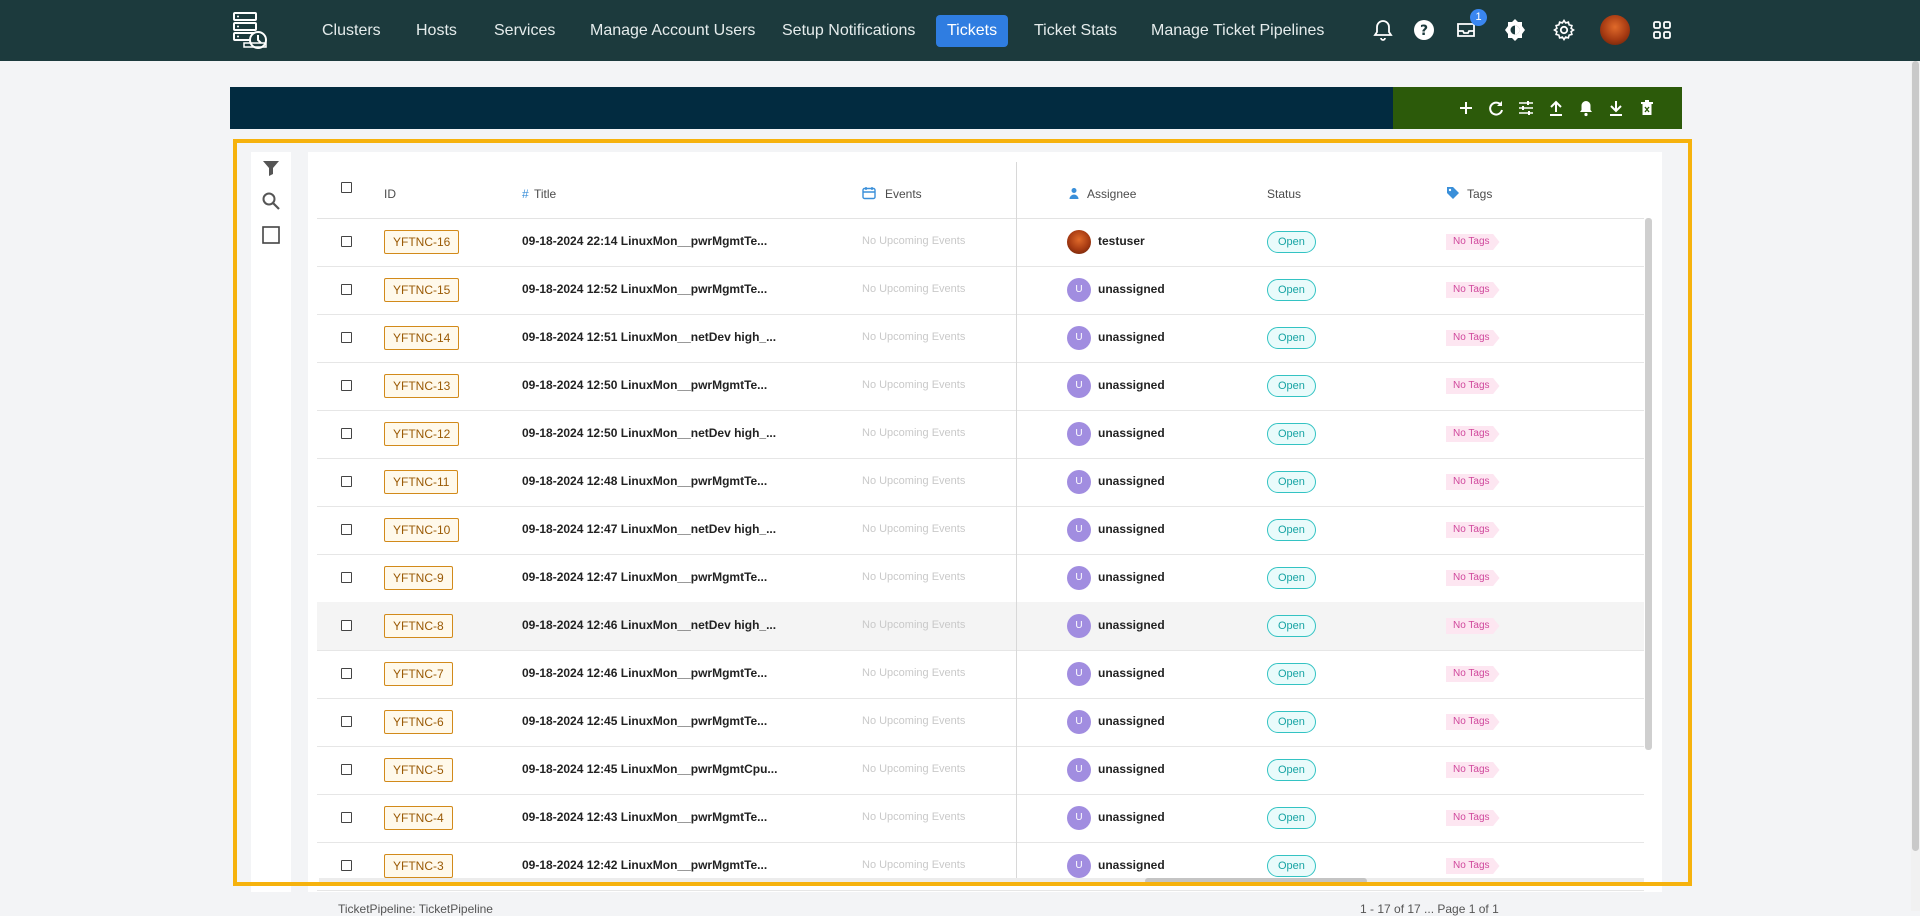 The width and height of the screenshot is (1920, 916). Describe the element at coordinates (1647, 108) in the screenshot. I see `delete-icon` at that location.